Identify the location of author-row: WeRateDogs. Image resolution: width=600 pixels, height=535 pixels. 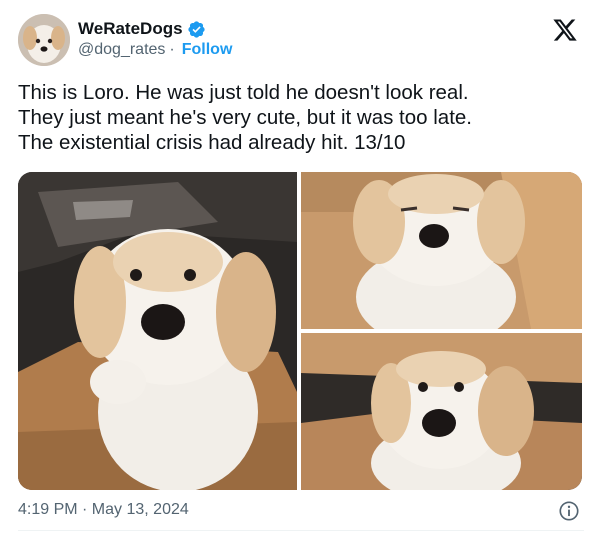
(142, 29).